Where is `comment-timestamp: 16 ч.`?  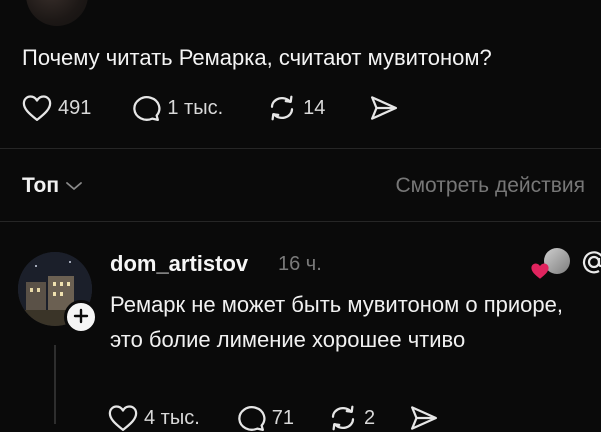 comment-timestamp: 16 ч. is located at coordinates (300, 264).